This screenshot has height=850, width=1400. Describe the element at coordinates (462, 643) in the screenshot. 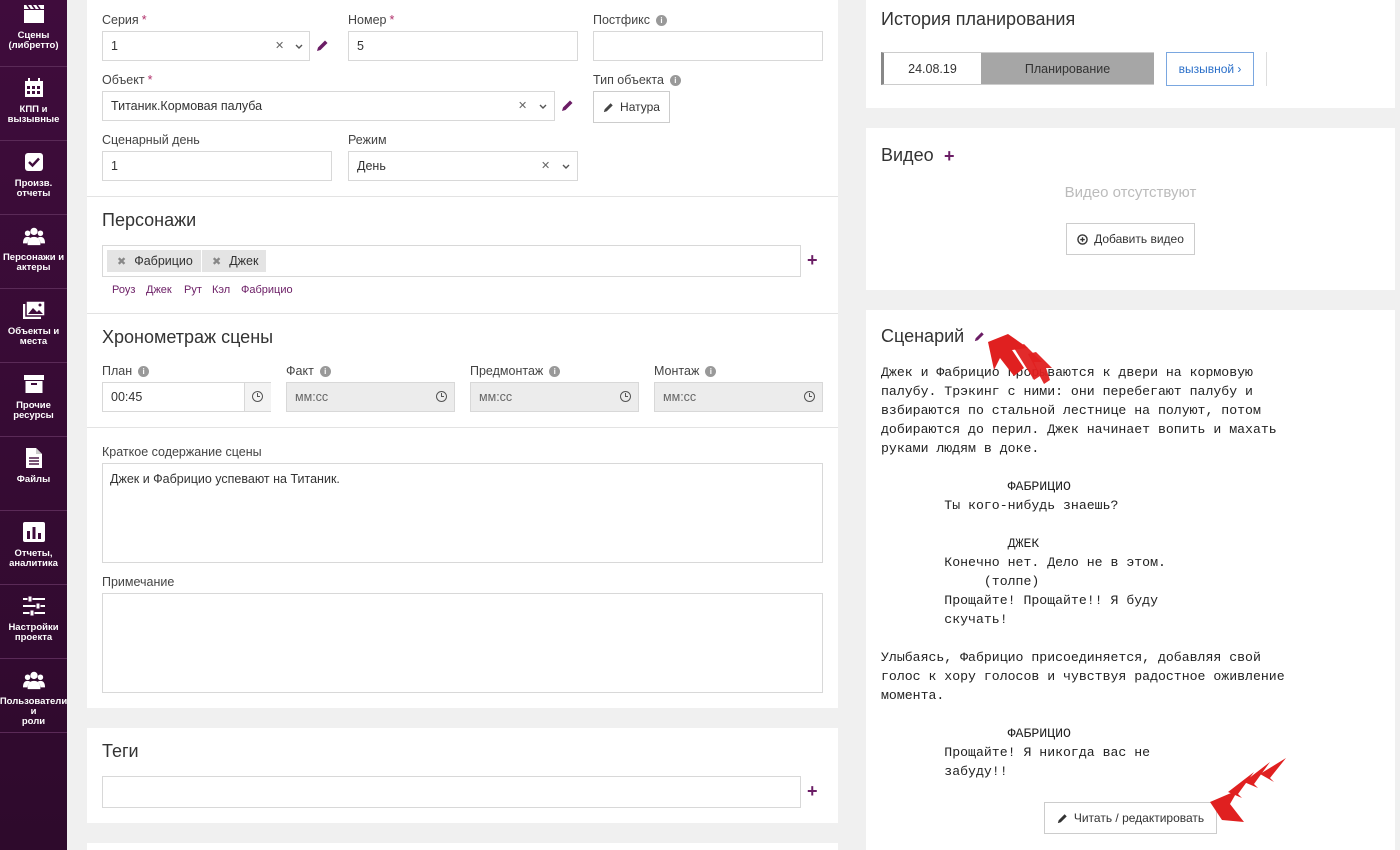

I see `note-textarea` at that location.